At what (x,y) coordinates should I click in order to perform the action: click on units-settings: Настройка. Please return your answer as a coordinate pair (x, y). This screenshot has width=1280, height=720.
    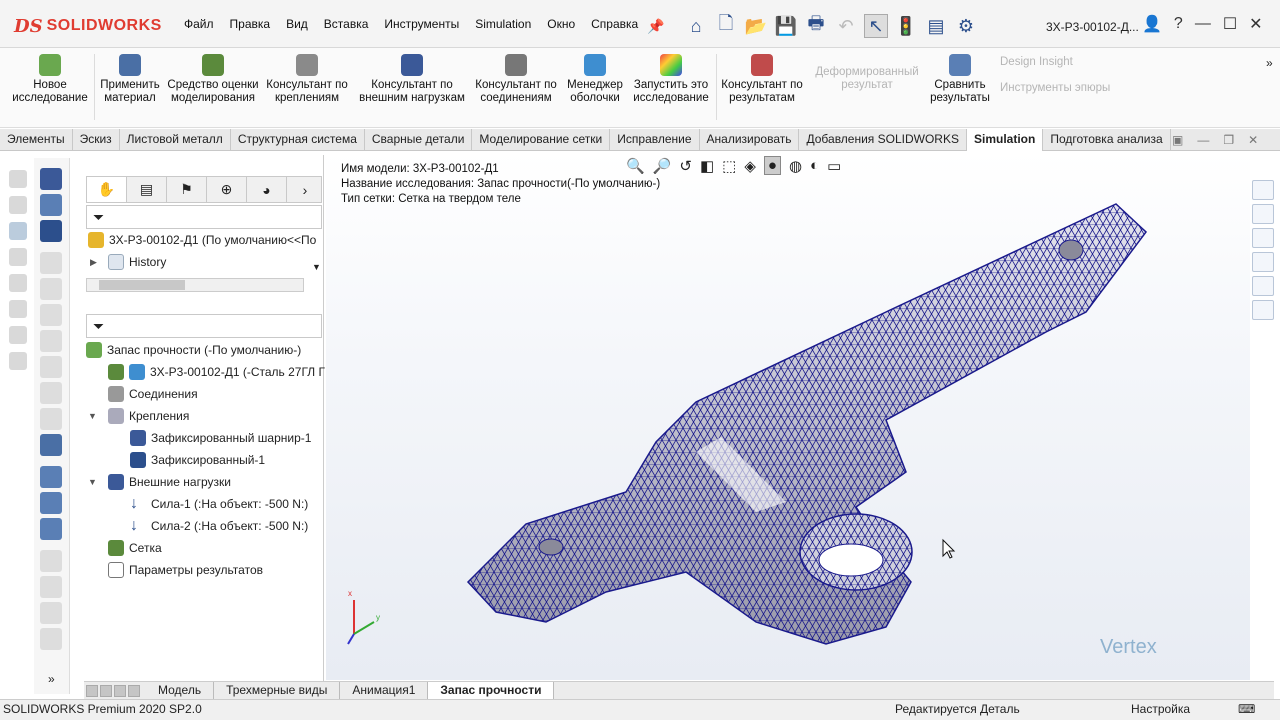
    Looking at the image, I should click on (1160, 709).